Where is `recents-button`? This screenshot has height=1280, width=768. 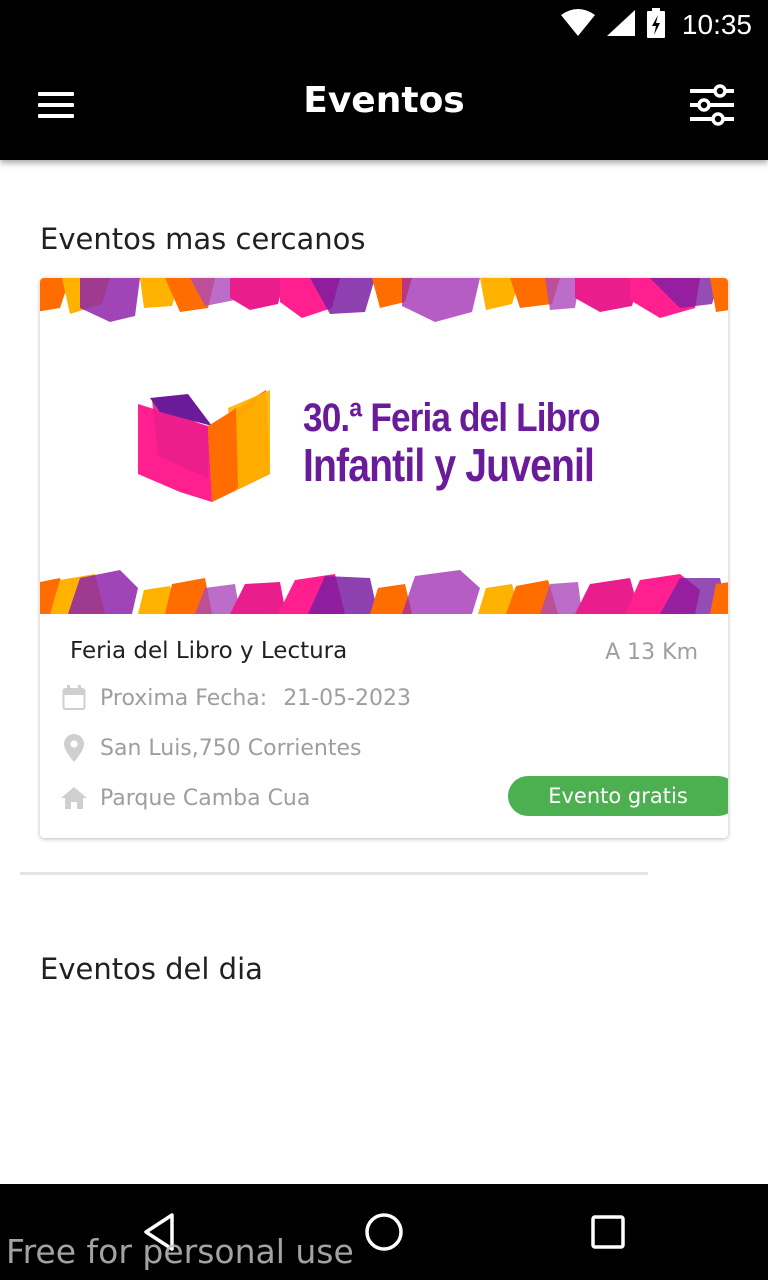
recents-button is located at coordinates (608, 1232).